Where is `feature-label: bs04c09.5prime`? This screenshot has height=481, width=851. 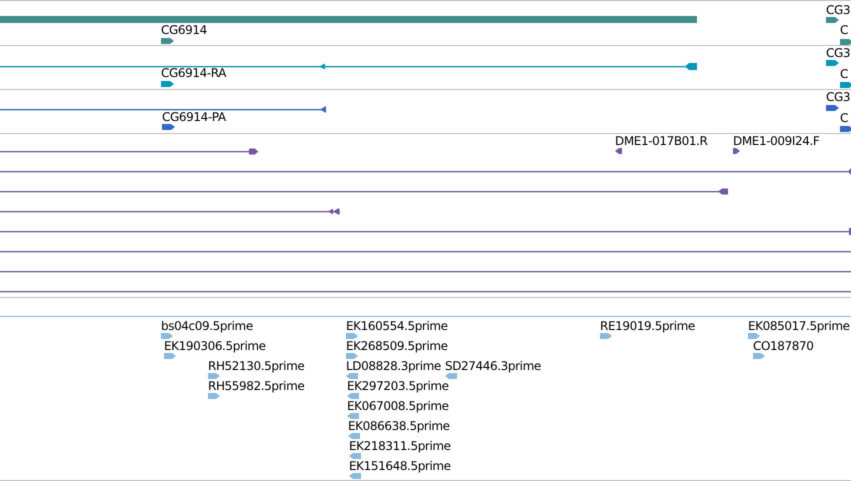
feature-label: bs04c09.5prime is located at coordinates (207, 326).